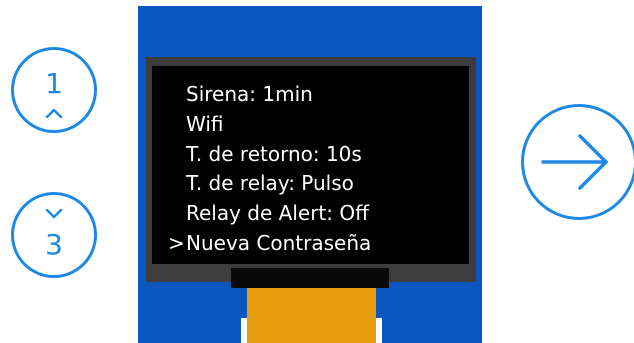 The height and width of the screenshot is (343, 634). I want to click on display-connector, so click(310, 278).